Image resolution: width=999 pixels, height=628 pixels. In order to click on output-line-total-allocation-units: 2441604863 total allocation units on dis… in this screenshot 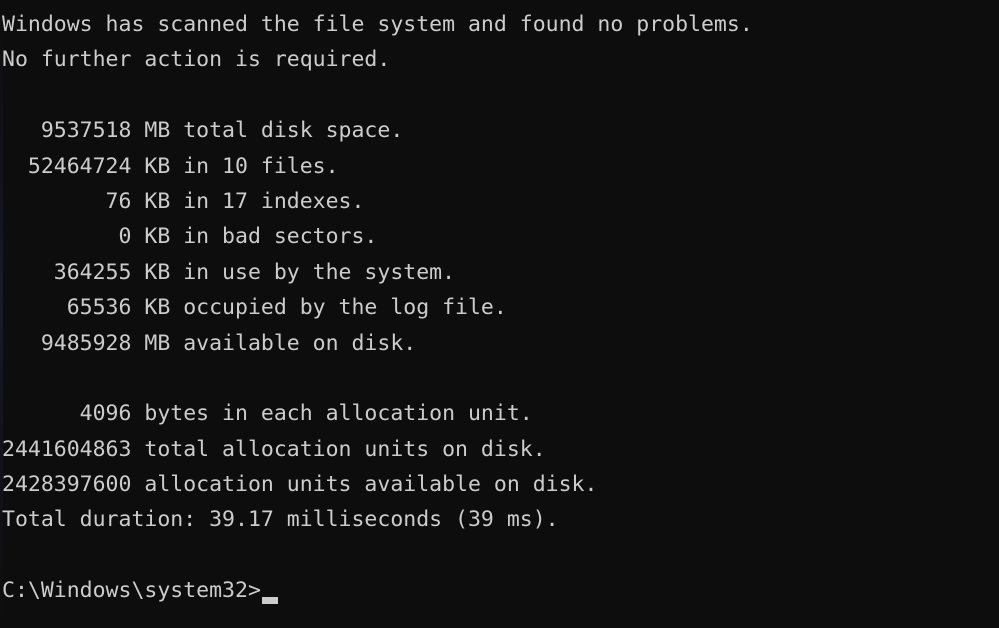, I will do `click(274, 449)`.